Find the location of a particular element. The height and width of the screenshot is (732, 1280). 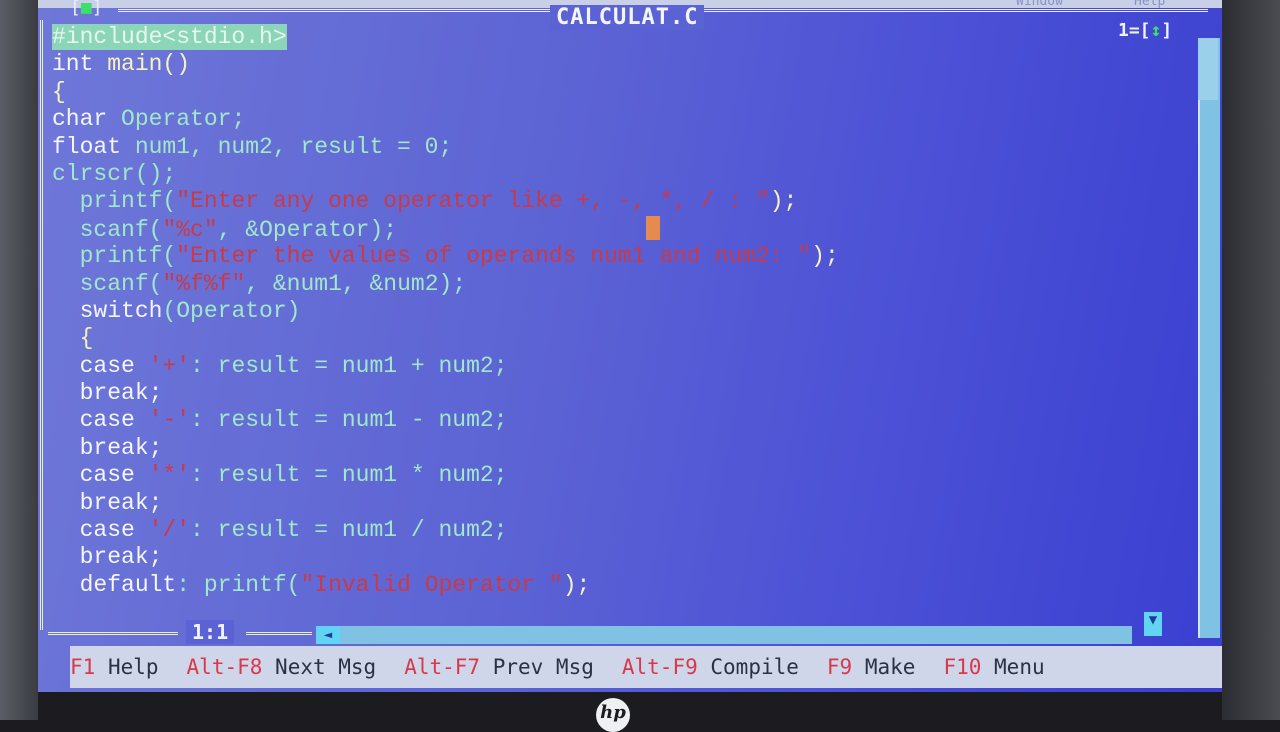

fkey-prev-msg: Alt-F7 Prev Msg is located at coordinates (499, 667).